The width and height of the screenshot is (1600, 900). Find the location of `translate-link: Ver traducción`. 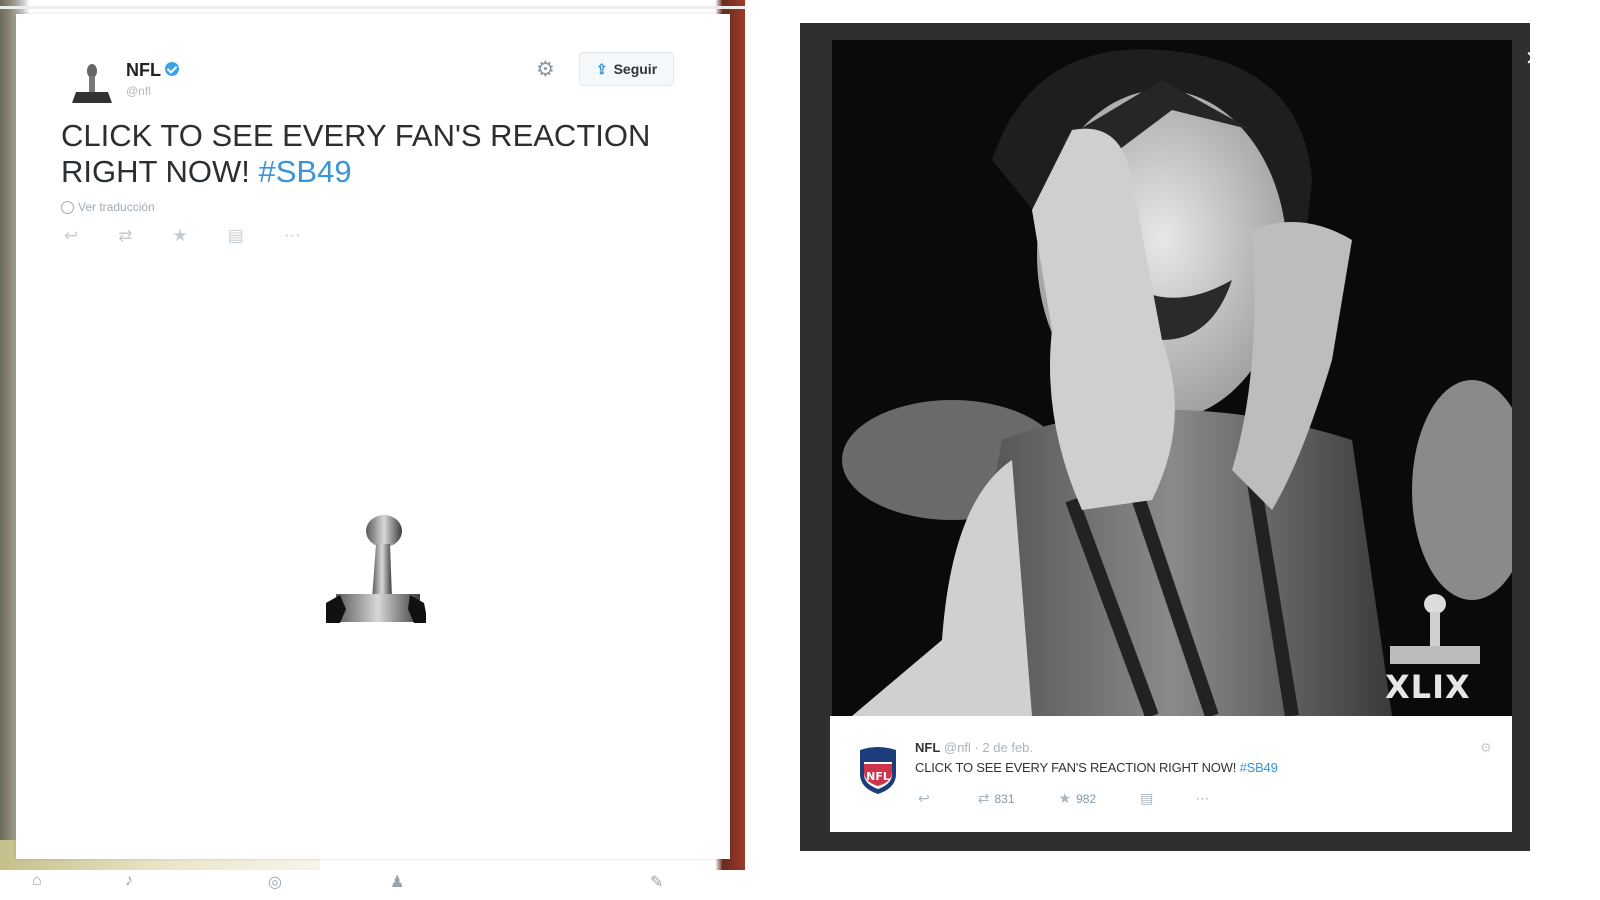

translate-link: Ver traducción is located at coordinates (108, 207).